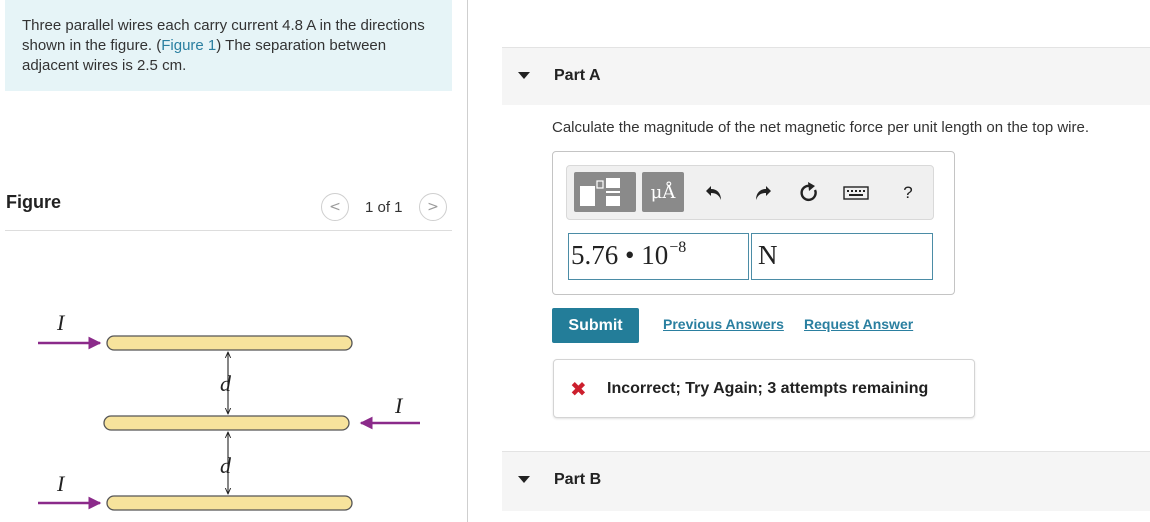 The width and height of the screenshot is (1150, 522). What do you see at coordinates (655, 255) in the screenshot?
I see `answer-base: 10` at bounding box center [655, 255].